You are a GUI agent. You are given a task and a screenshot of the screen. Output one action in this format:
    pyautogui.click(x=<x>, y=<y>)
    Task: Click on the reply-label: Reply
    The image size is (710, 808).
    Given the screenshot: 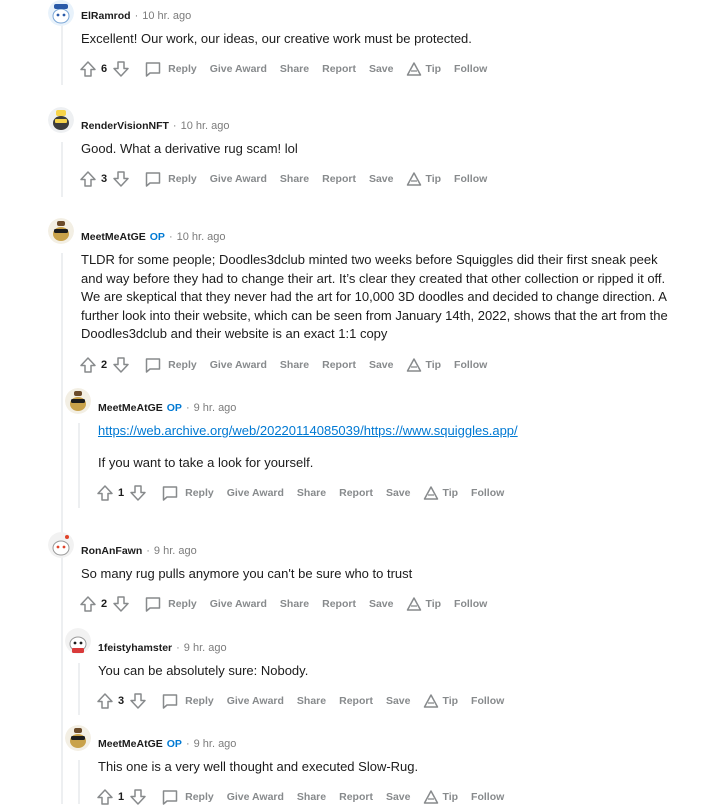 What is the action you would take?
    pyautogui.click(x=199, y=701)
    